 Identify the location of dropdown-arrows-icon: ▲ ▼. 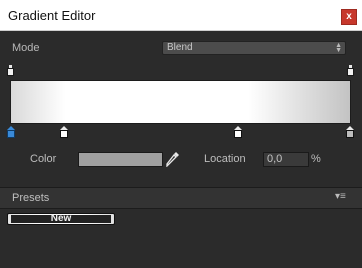
(338, 48).